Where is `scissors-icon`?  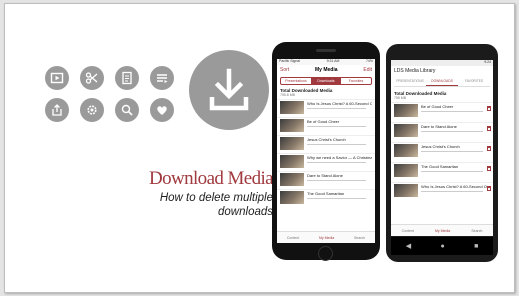 scissors-icon is located at coordinates (92, 78).